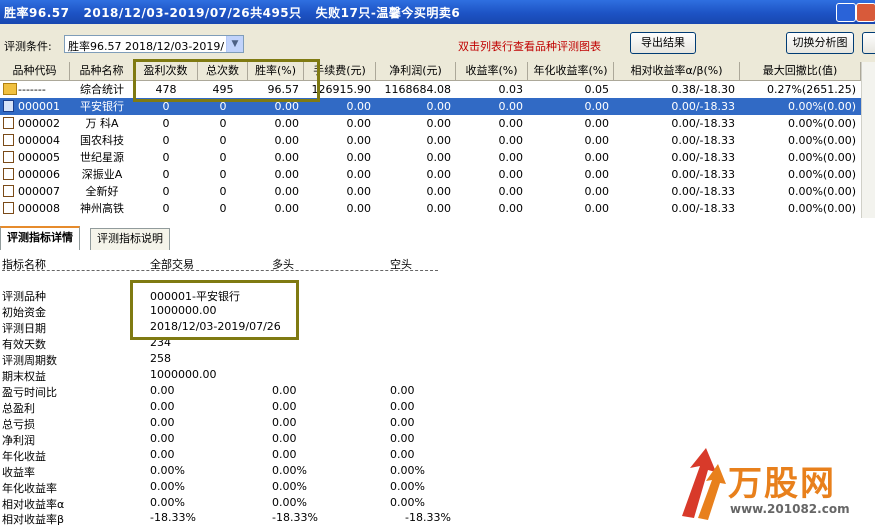 The height and width of the screenshot is (527, 875). What do you see at coordinates (10, 89) in the screenshot?
I see `folder-icon` at bounding box center [10, 89].